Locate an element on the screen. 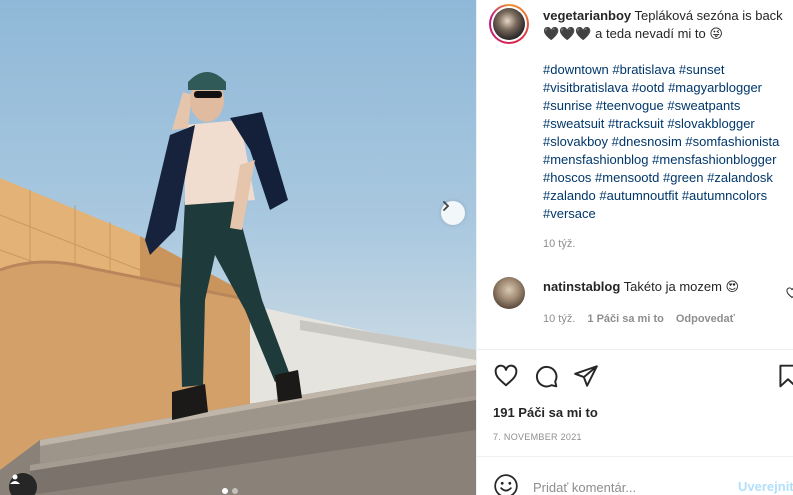 This screenshot has width=793, height=495. comment-reply-button: Odpovedať is located at coordinates (705, 319).